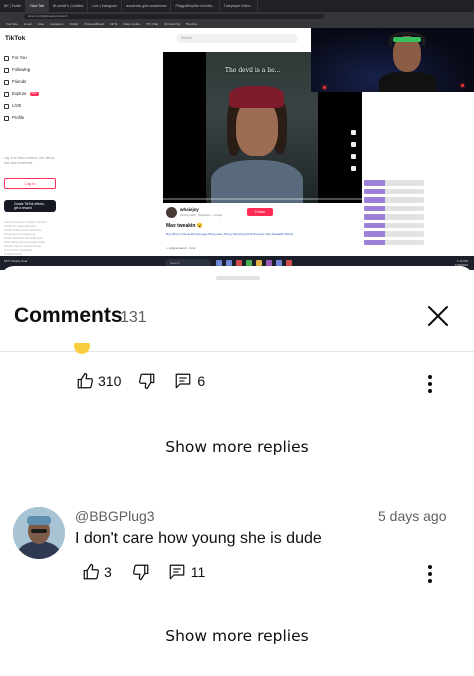  What do you see at coordinates (201, 215) in the screenshot?
I see `tiktok-author-sub: jdobrigmafs · Whaiekin · 1d ago` at bounding box center [201, 215].